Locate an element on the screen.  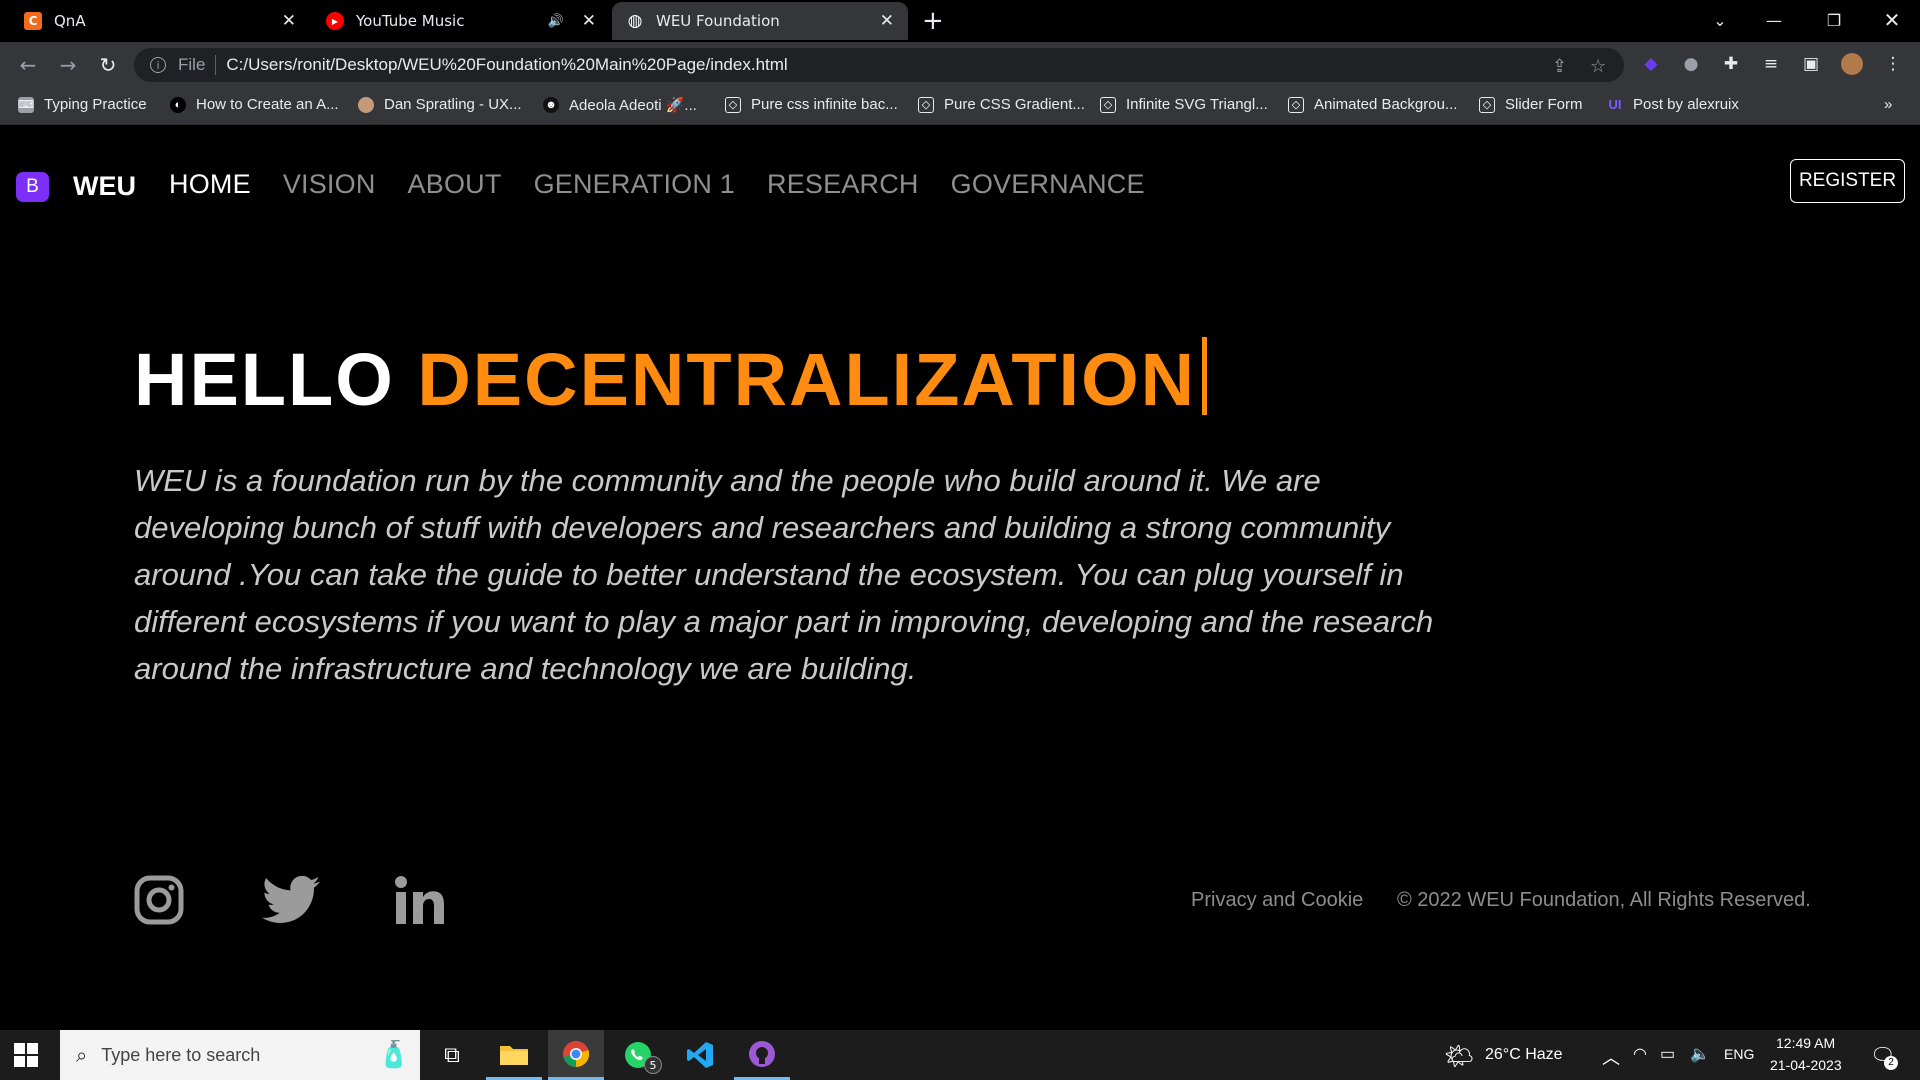
linkedin-icon is located at coordinates (420, 900).